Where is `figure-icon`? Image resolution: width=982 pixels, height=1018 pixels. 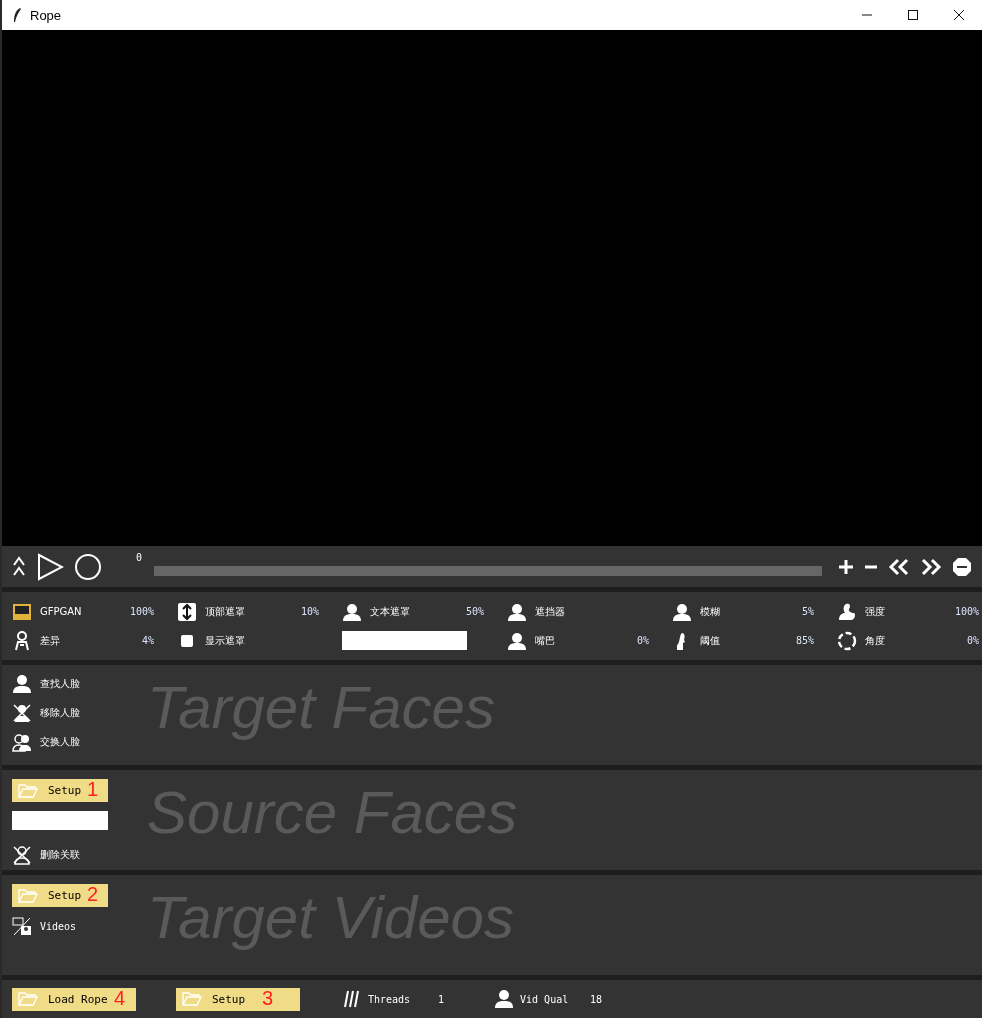
figure-icon is located at coordinates (22, 640).